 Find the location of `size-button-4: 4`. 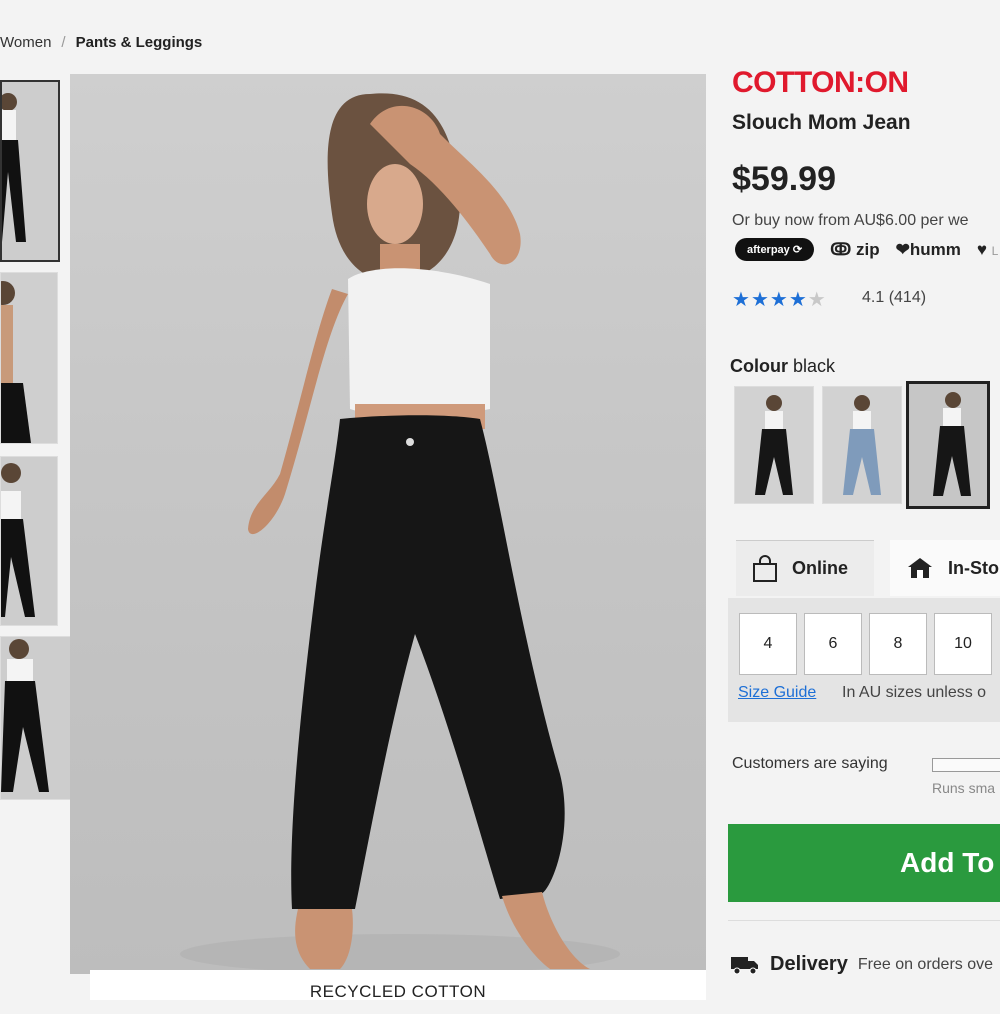

size-button-4: 4 is located at coordinates (768, 644).